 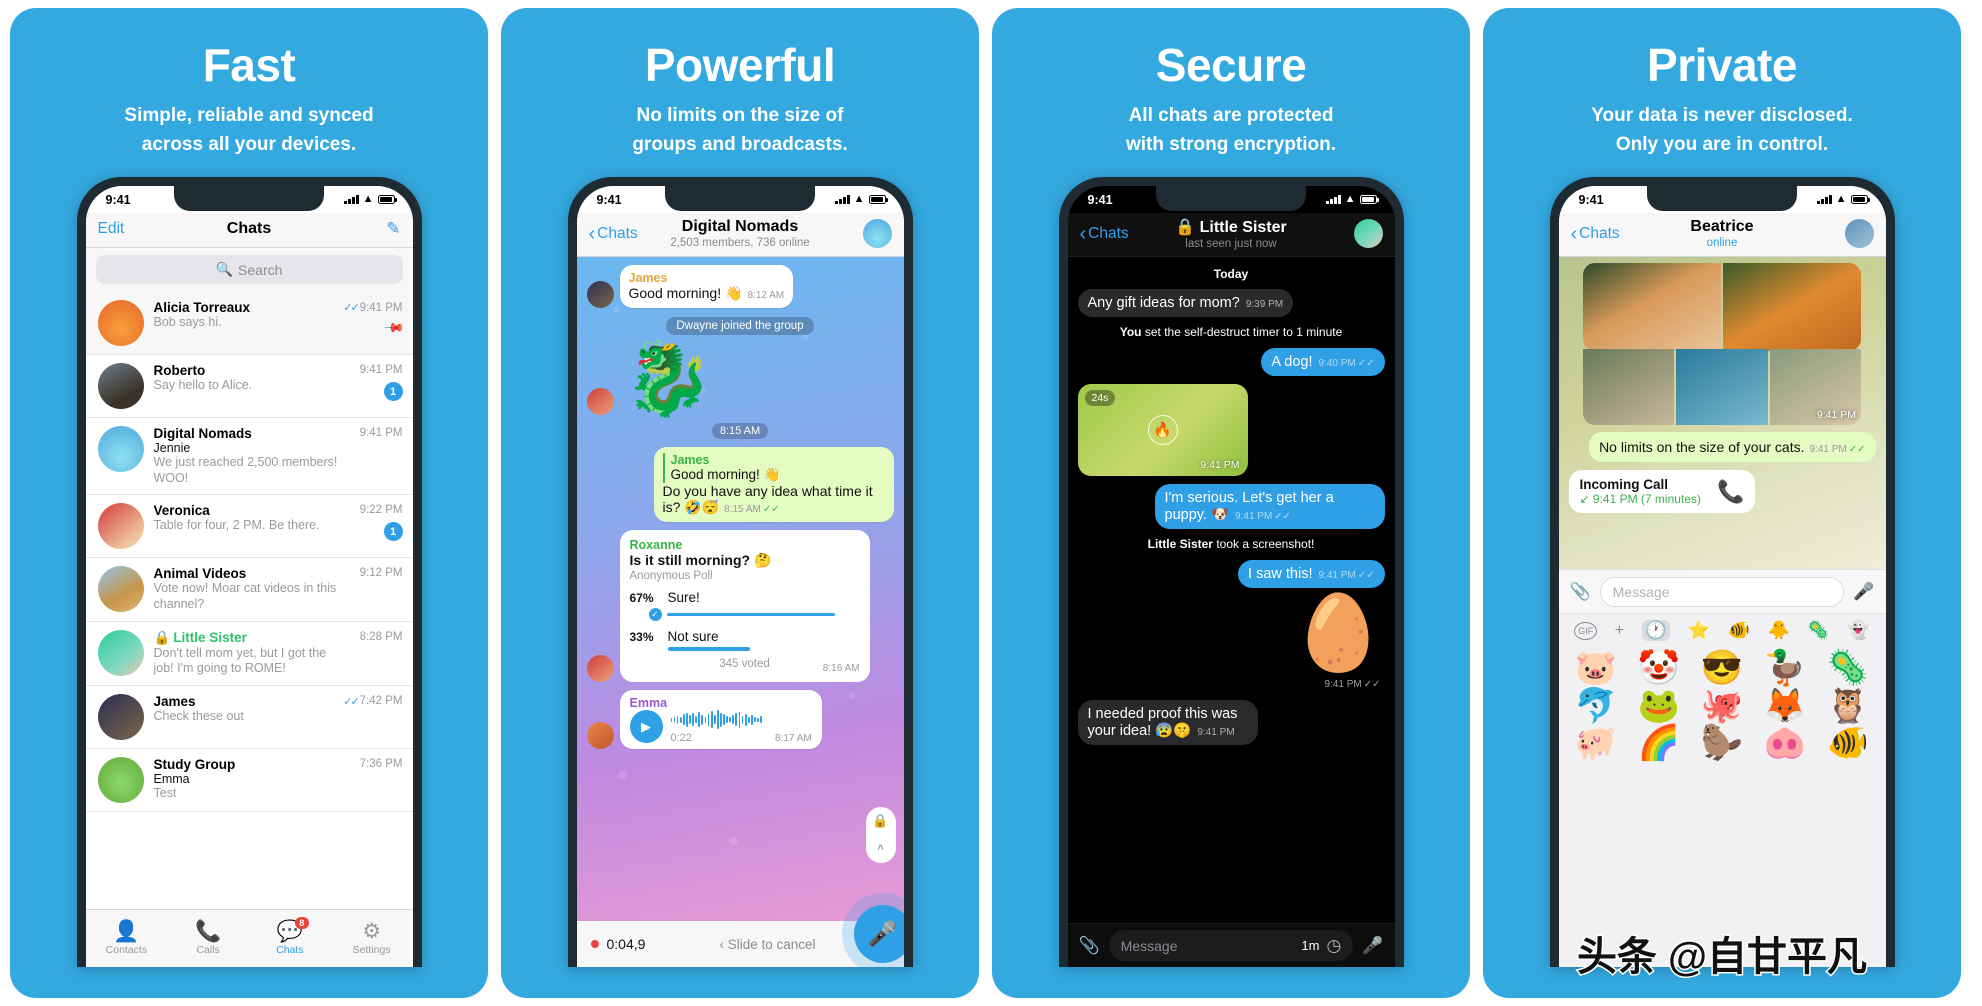 What do you see at coordinates (880, 835) in the screenshot?
I see `record-lock-control: 🔒 ^` at bounding box center [880, 835].